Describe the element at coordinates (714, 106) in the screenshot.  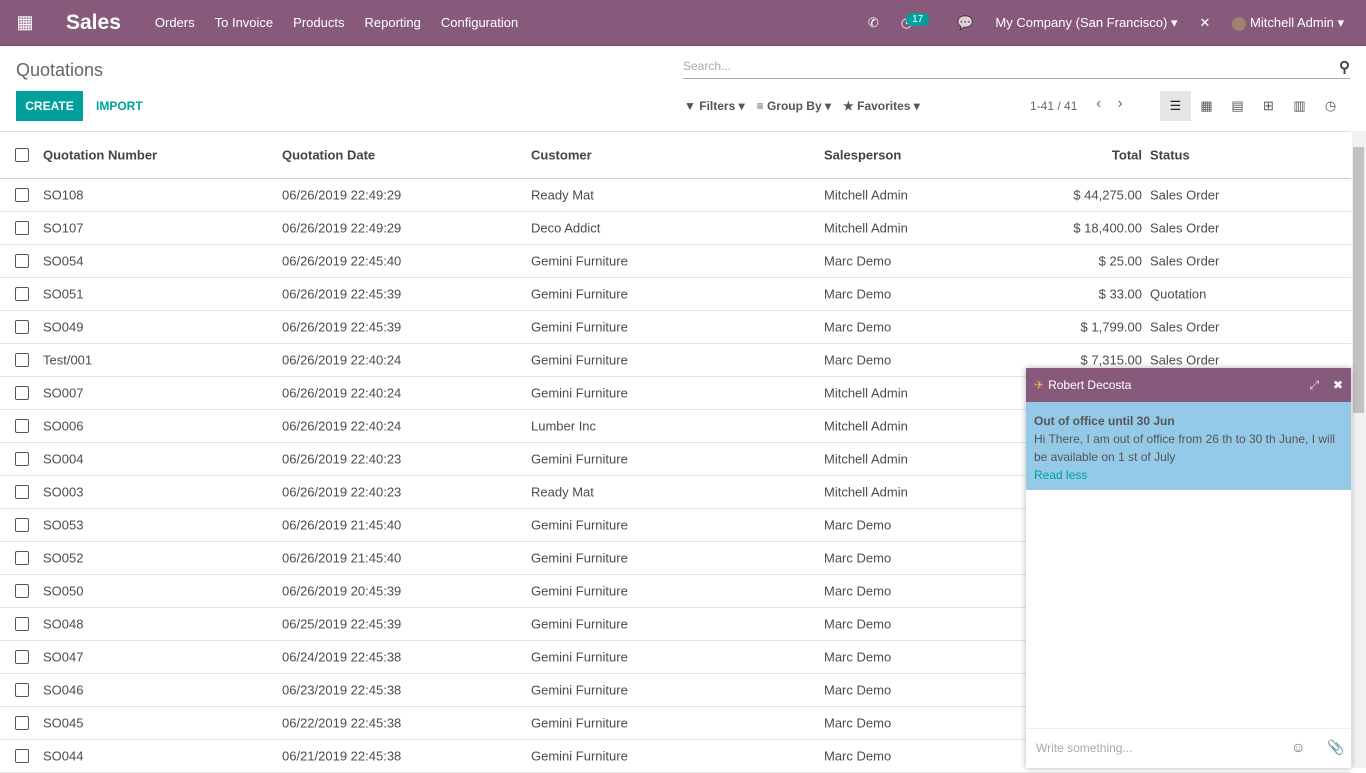
I see `filters-dropdown: ▼ Filters ▾` at that location.